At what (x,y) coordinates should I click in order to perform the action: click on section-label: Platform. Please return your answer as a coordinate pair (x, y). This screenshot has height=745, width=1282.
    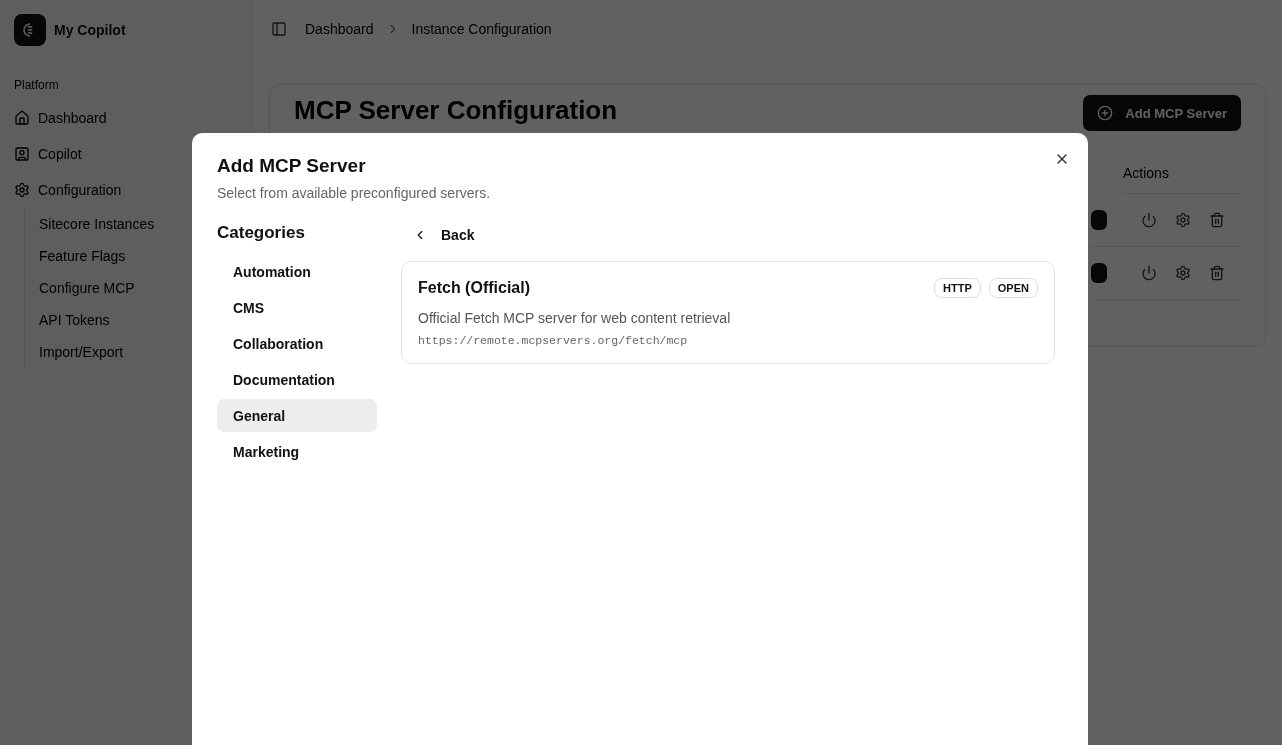
    Looking at the image, I should click on (37, 85).